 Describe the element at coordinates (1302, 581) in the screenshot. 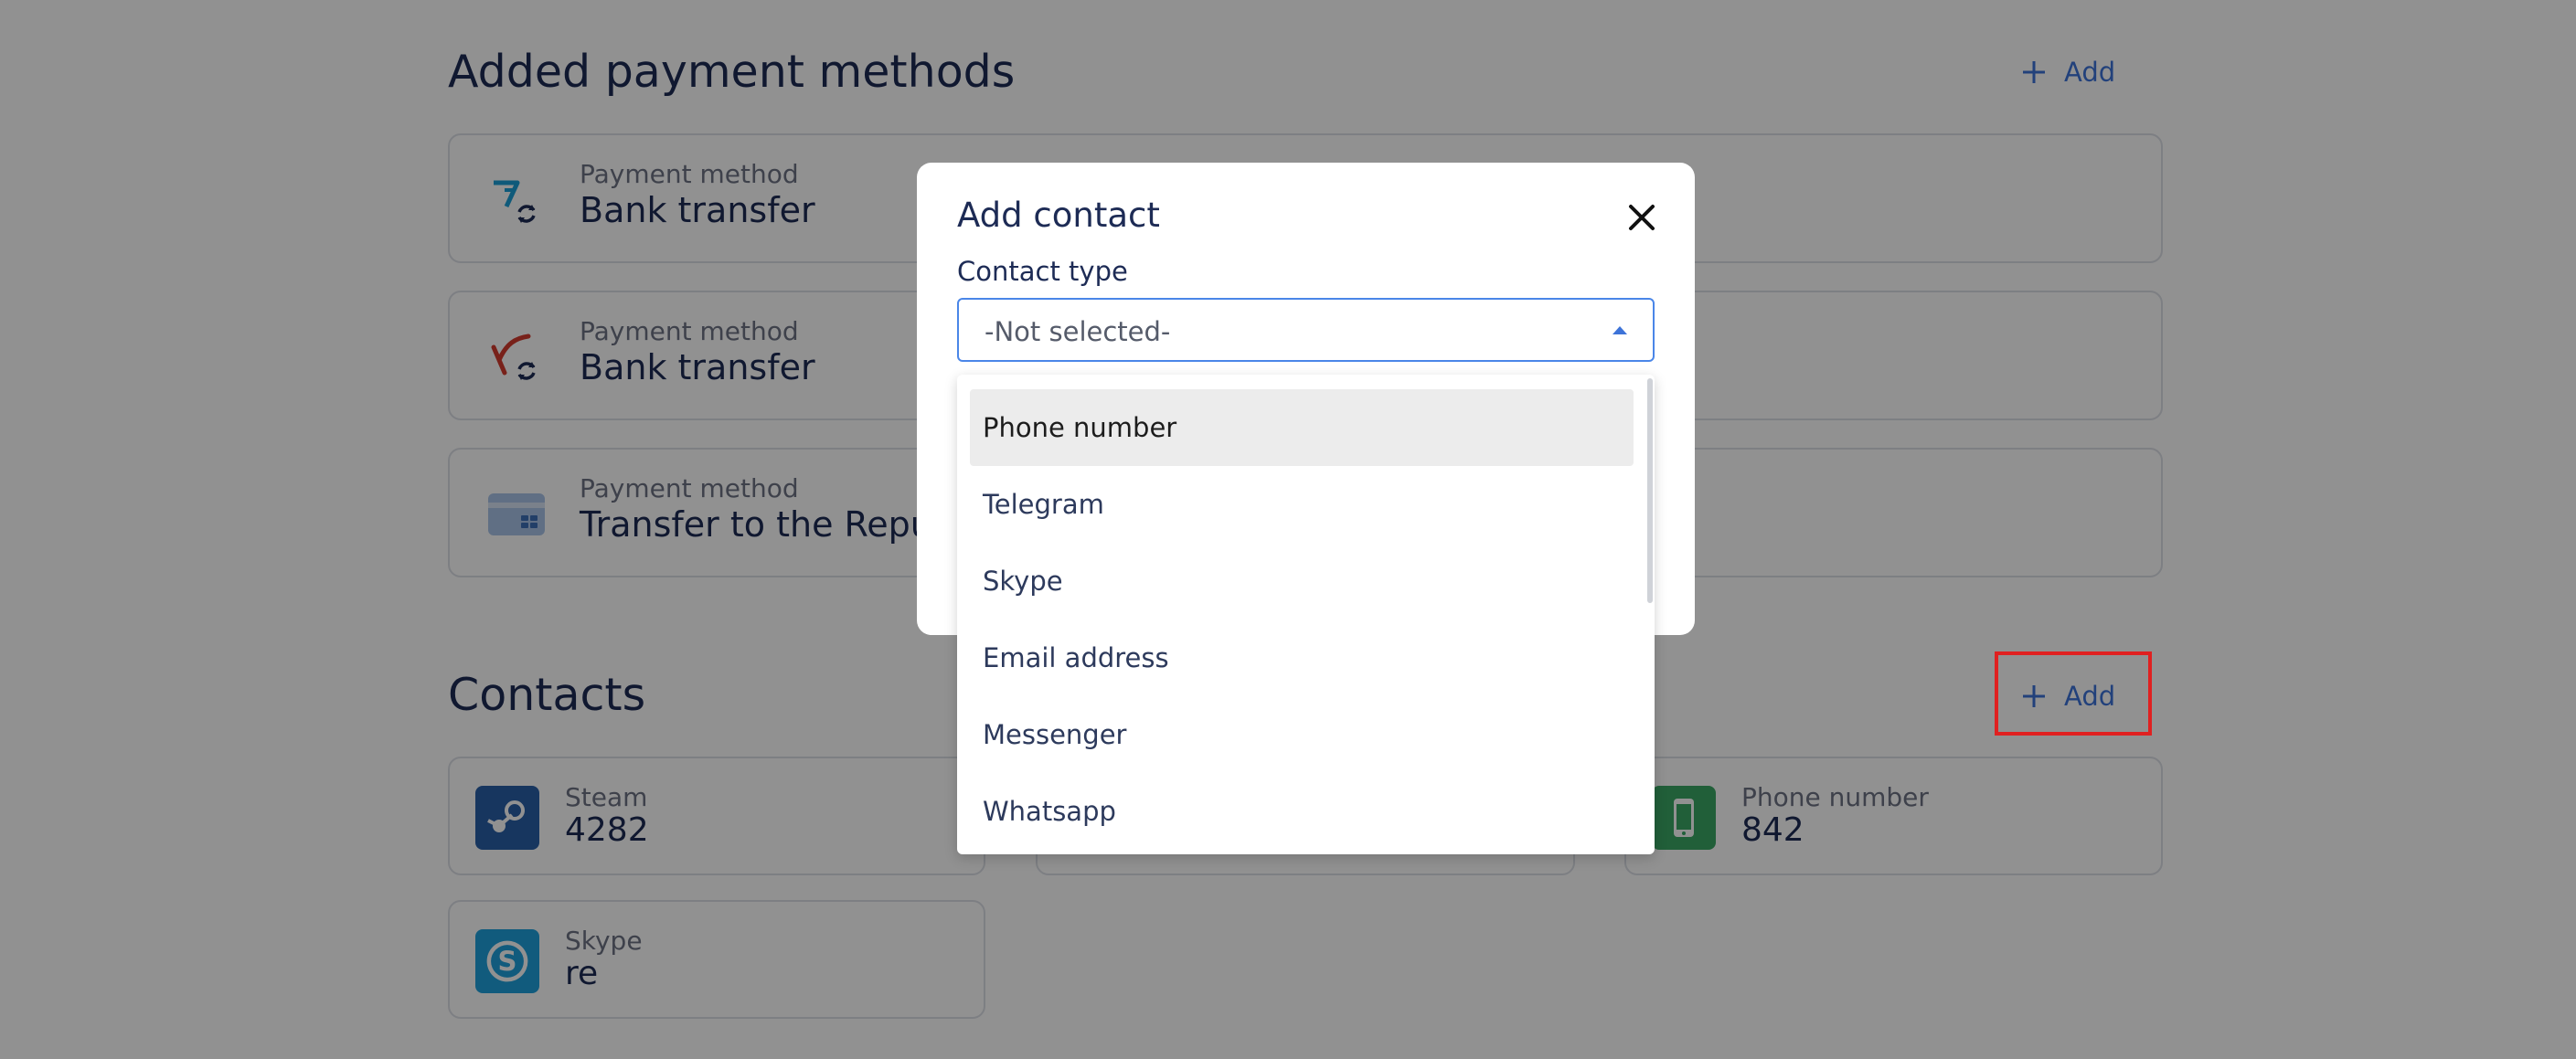

I see `dropdown-option-skype: Skype` at that location.